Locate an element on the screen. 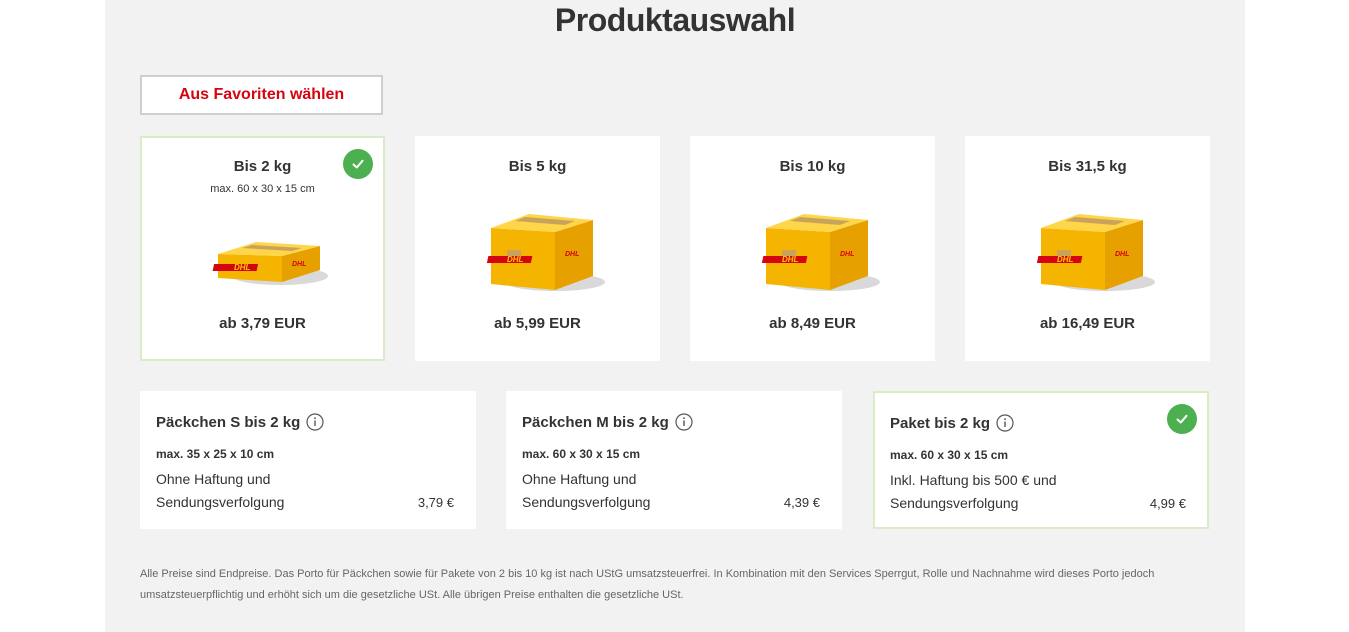  weight-card-price: ab 8,49 EUR is located at coordinates (812, 323).